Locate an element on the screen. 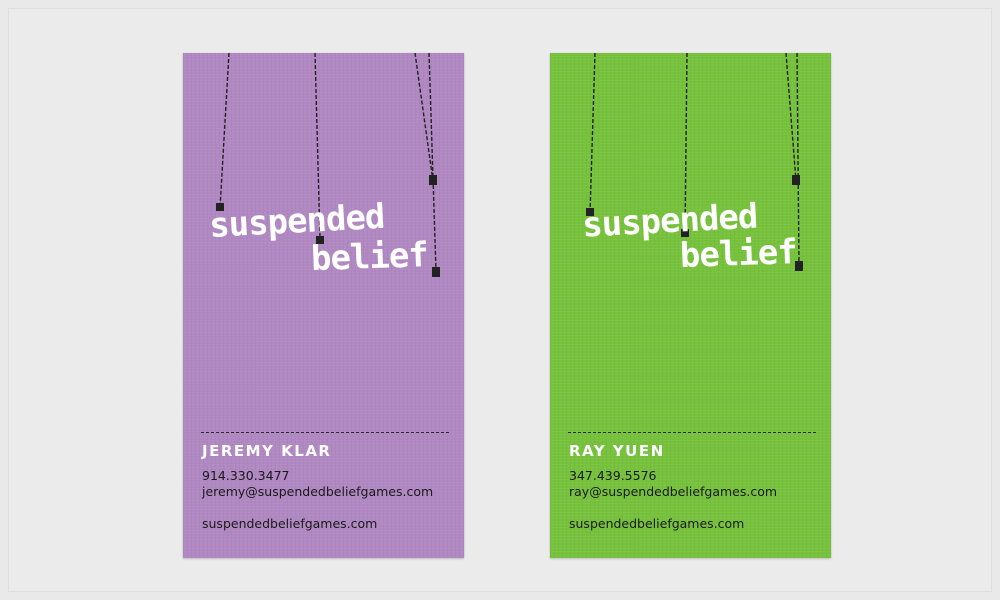 This screenshot has height=600, width=1000. phone-number: 914.330.3477 is located at coordinates (246, 475).